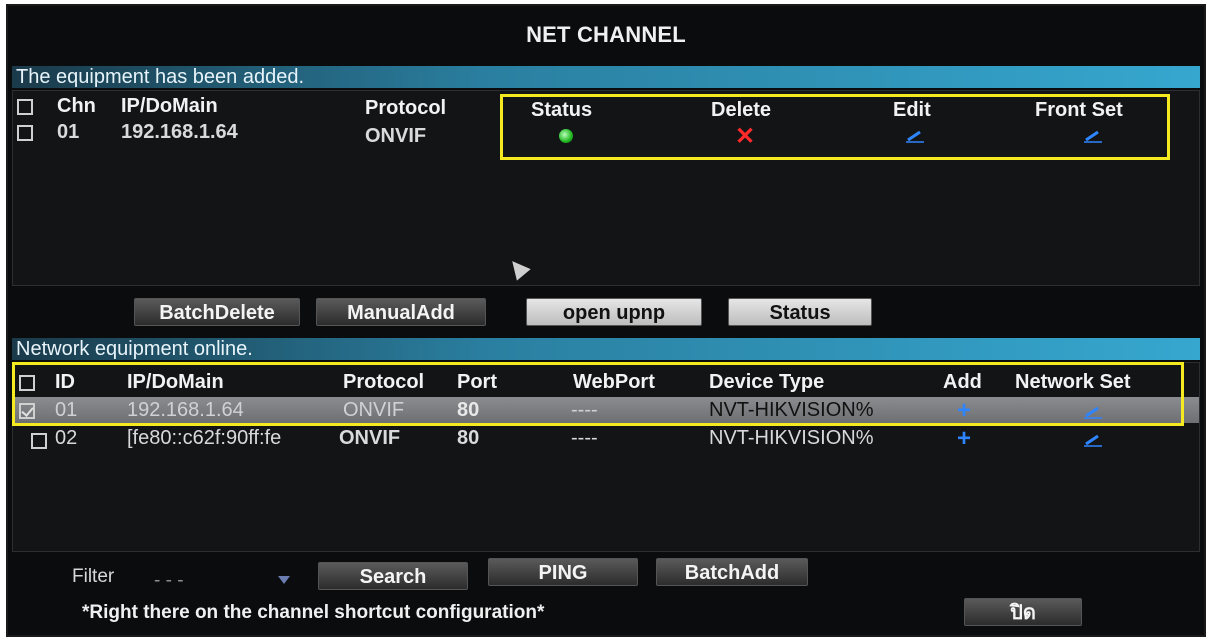  Describe the element at coordinates (800, 312) in the screenshot. I see `status-button: Status` at that location.